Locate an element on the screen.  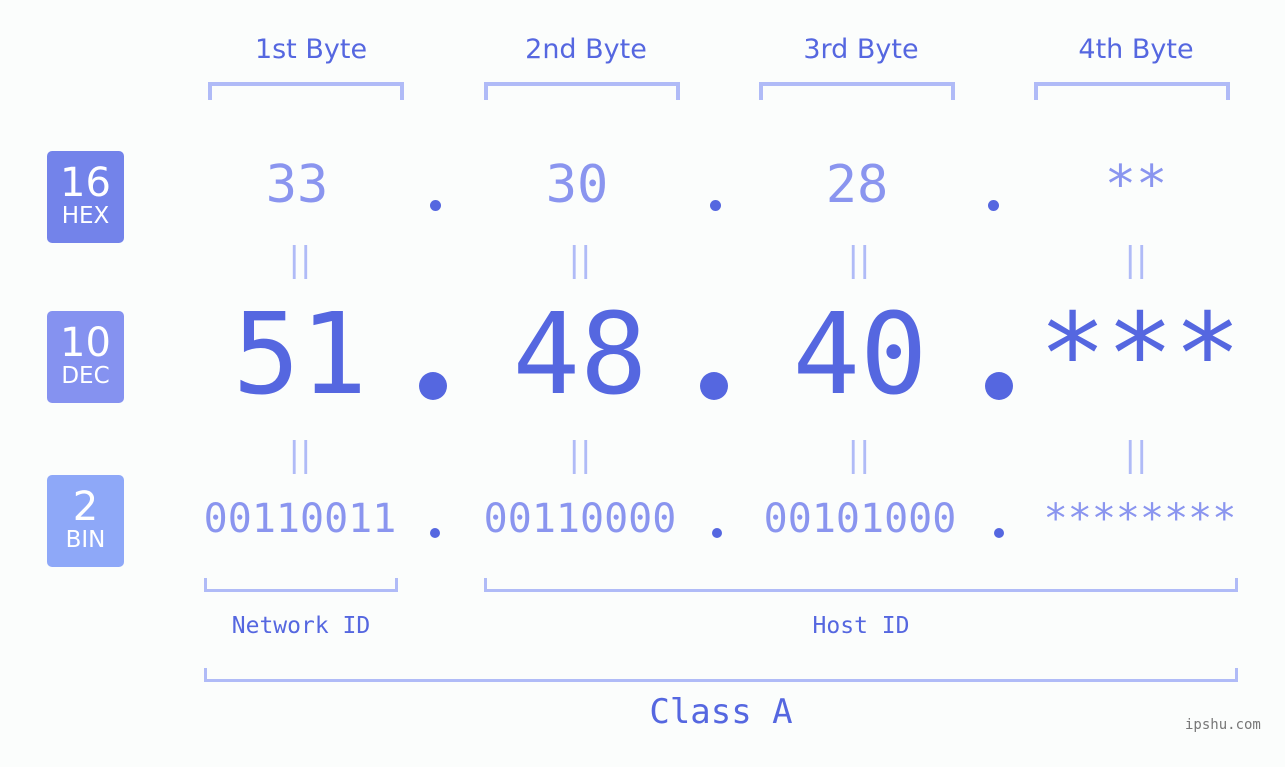
byte-header-3: 3rd Byte is located at coordinates (861, 49).